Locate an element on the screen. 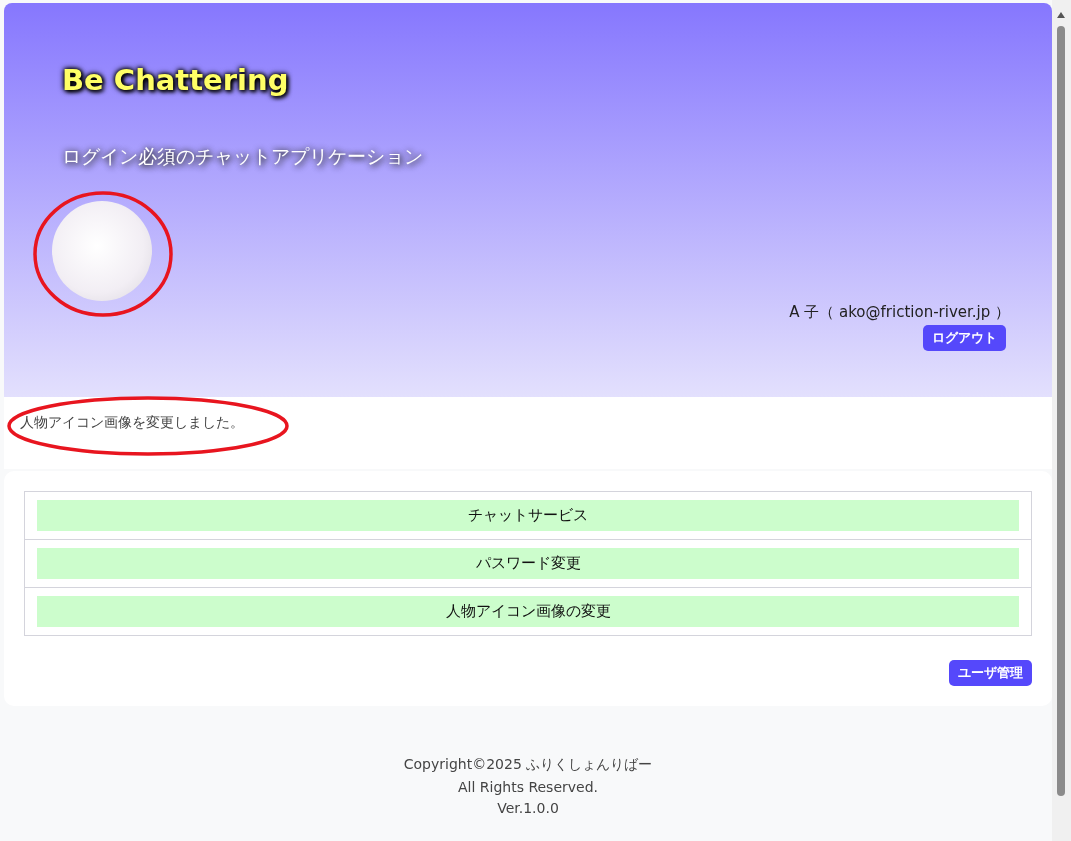  menu-link: チャットサービス is located at coordinates (528, 515).